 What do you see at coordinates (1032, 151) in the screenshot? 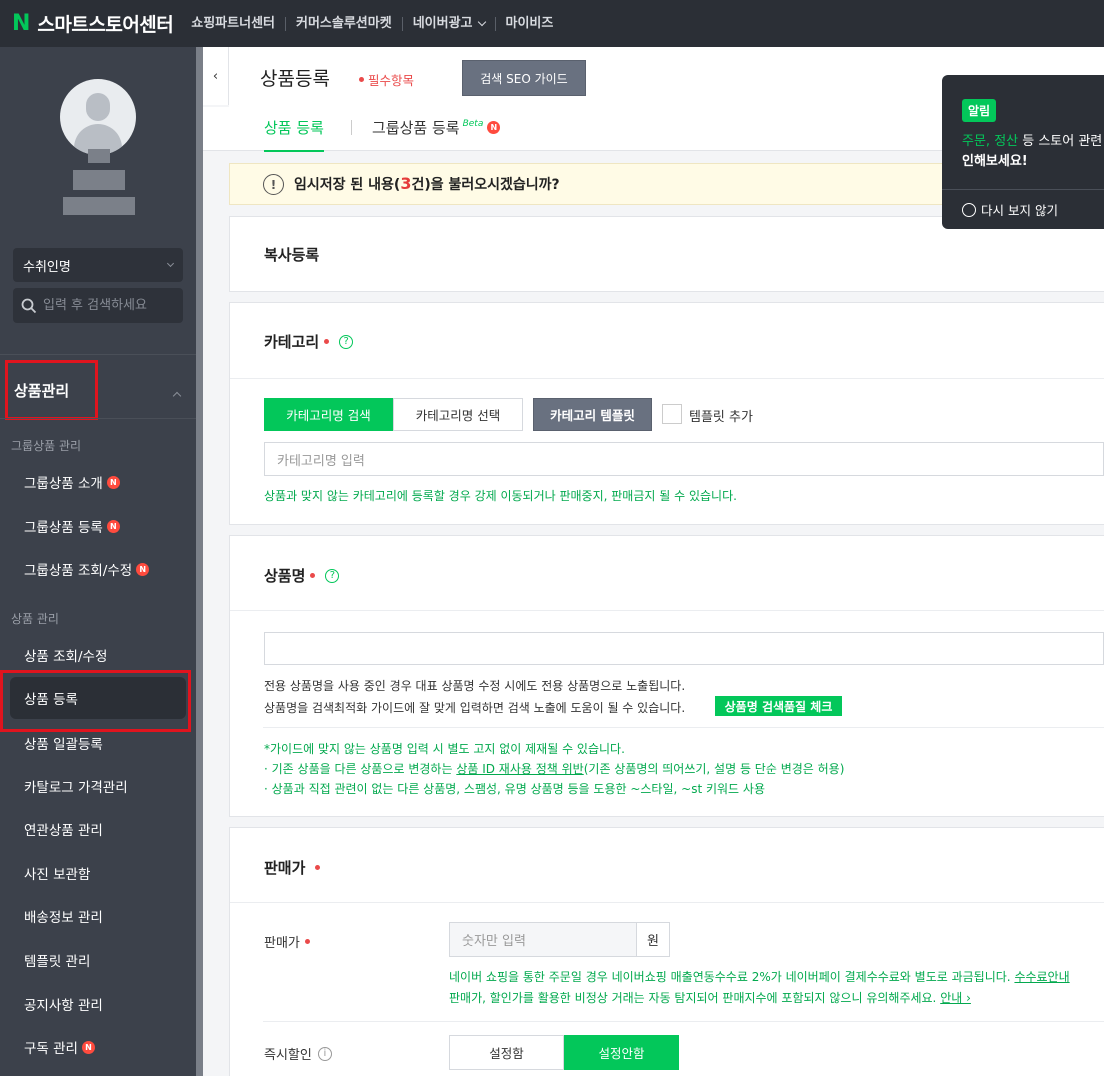
I see `alert-message: 주문, 정산 등 스토어 관련 인해보세요!` at bounding box center [1032, 151].